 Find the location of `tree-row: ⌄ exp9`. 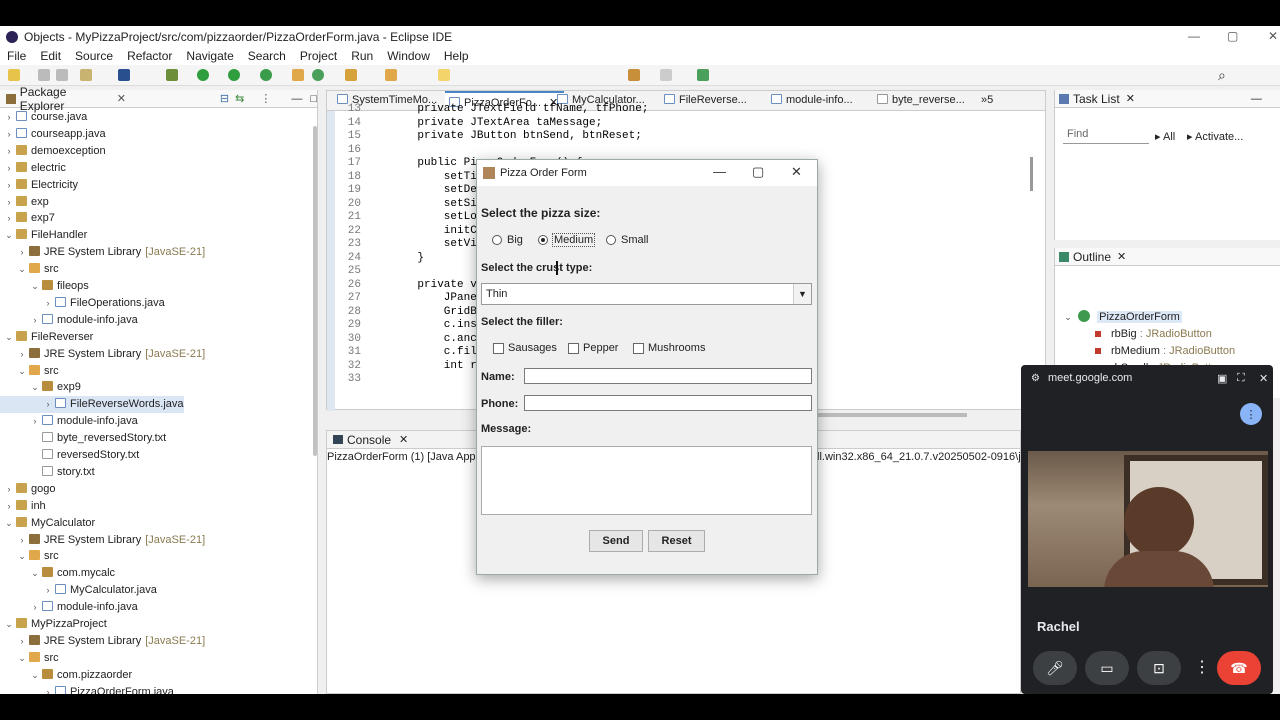

tree-row: ⌄ exp9 is located at coordinates (40, 387).